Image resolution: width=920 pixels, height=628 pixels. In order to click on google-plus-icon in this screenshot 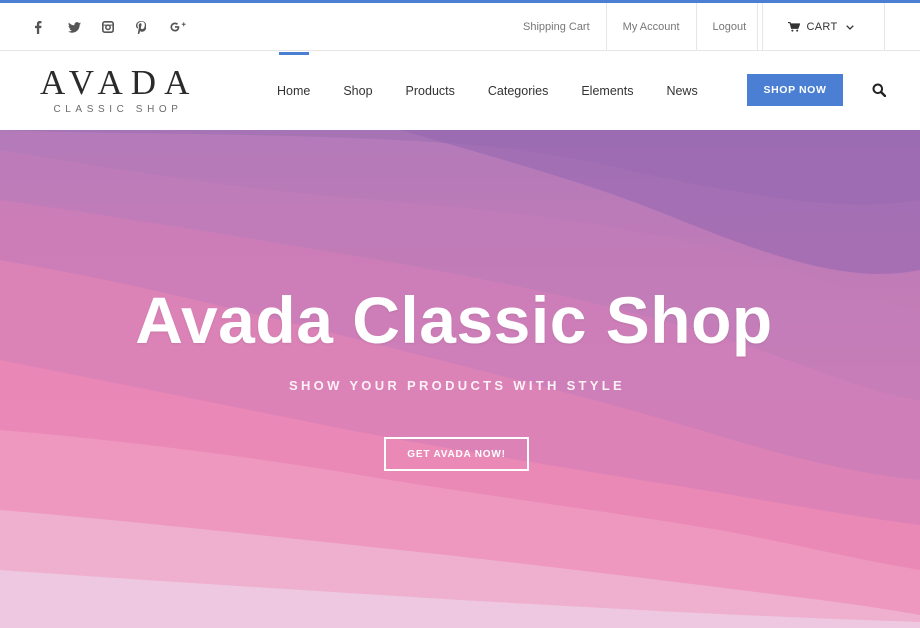, I will do `click(187, 27)`.